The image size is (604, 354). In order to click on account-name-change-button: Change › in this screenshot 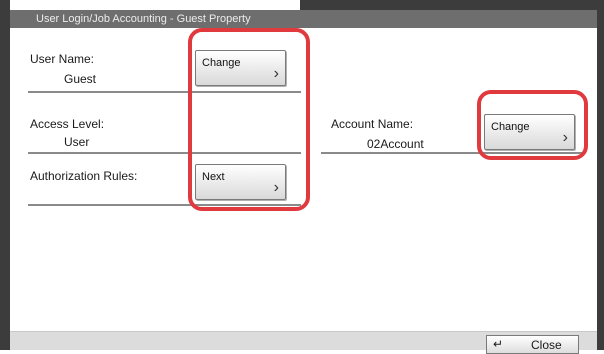, I will do `click(529, 132)`.